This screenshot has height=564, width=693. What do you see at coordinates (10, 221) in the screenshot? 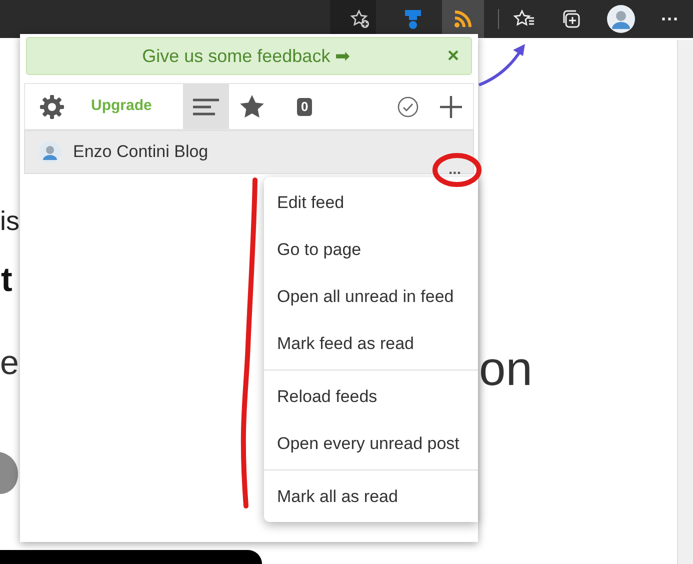
I see `page-text: is` at bounding box center [10, 221].